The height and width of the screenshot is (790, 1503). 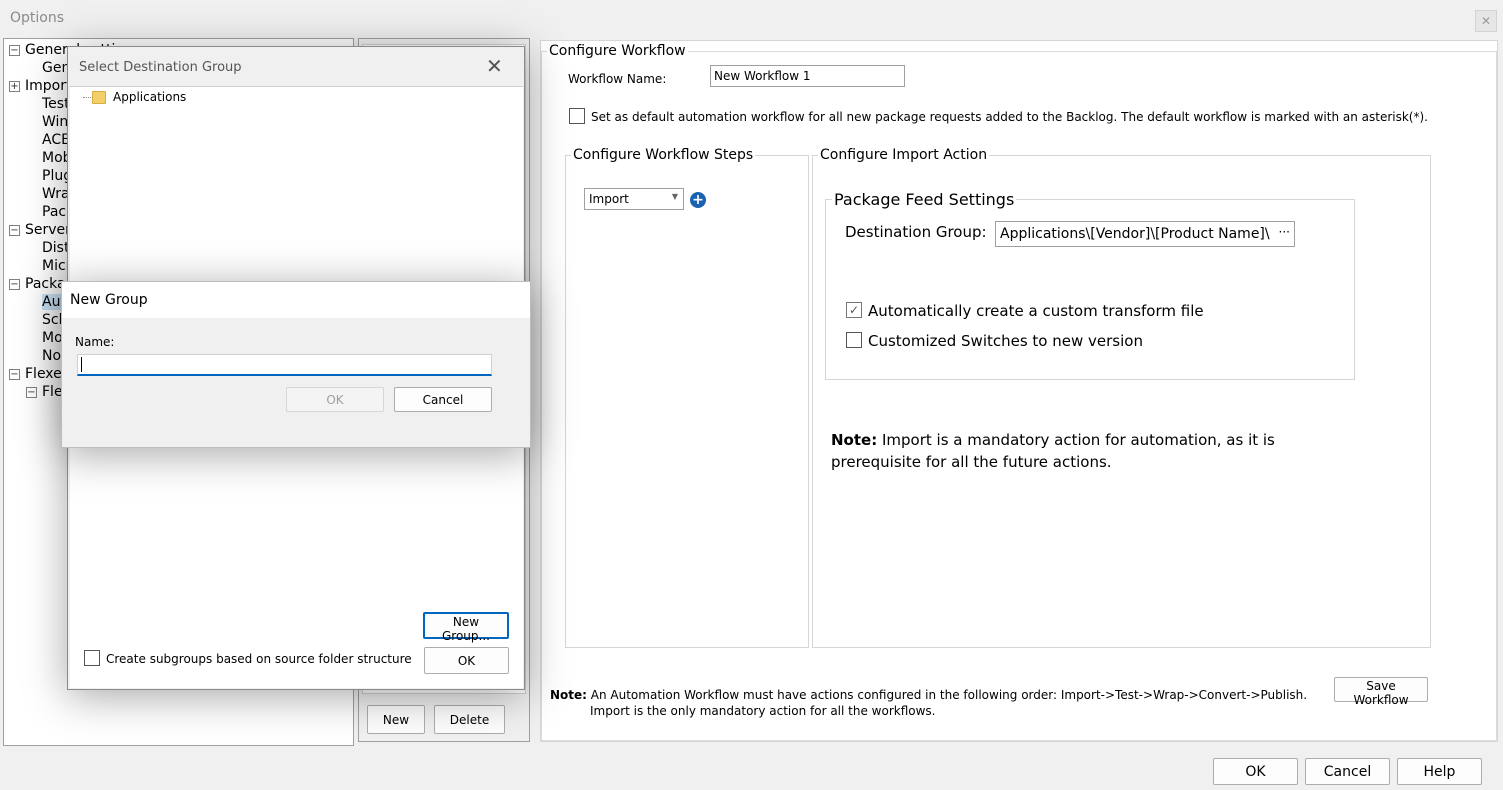 I want to click on step-select: Import ▼, so click(x=634, y=199).